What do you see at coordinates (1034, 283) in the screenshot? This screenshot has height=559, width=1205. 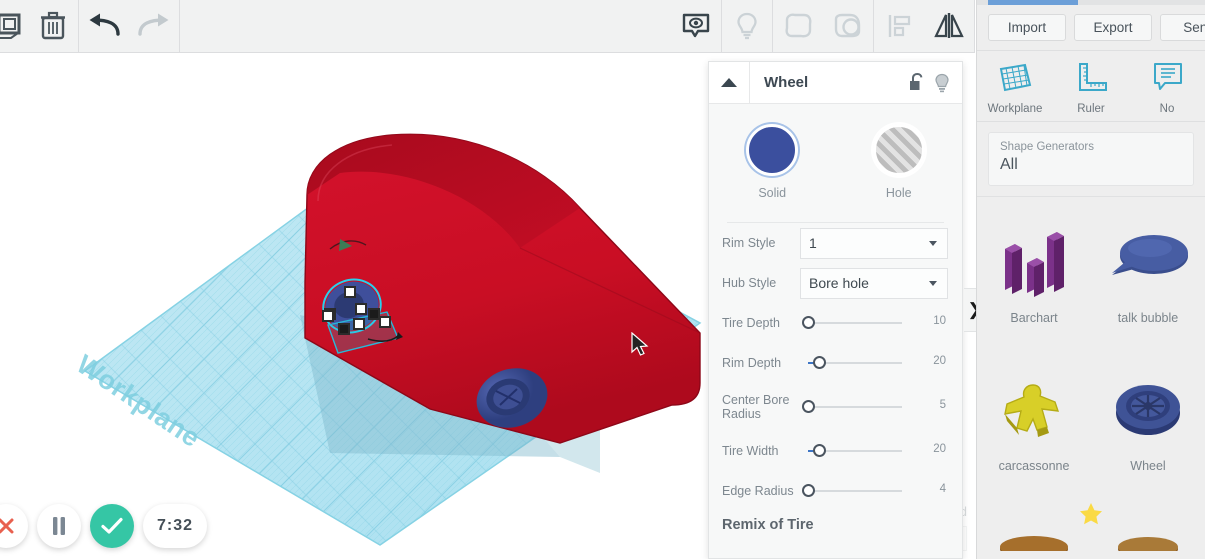 I see `shape-barchart: Barchart` at bounding box center [1034, 283].